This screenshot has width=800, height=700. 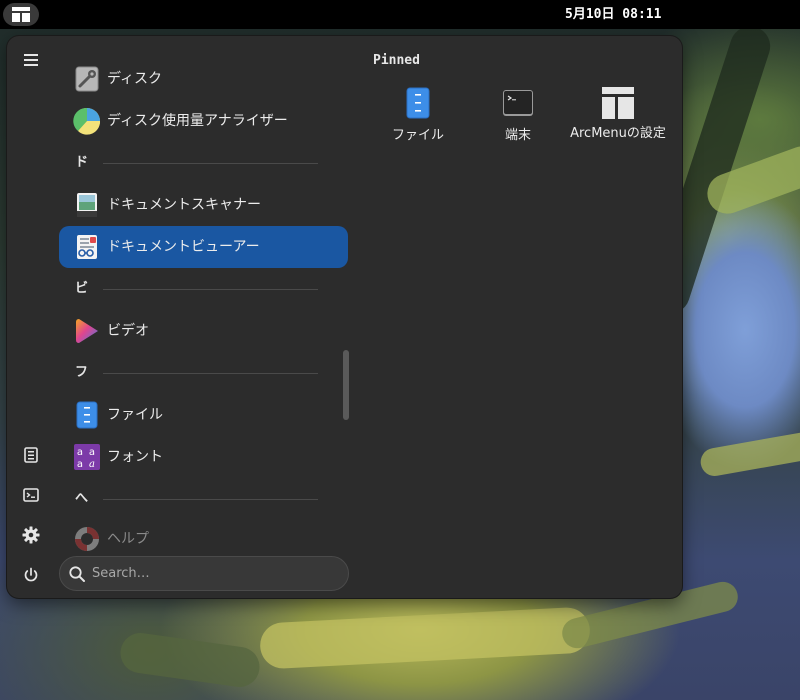 What do you see at coordinates (128, 331) in the screenshot?
I see `app-label: ビデオ` at bounding box center [128, 331].